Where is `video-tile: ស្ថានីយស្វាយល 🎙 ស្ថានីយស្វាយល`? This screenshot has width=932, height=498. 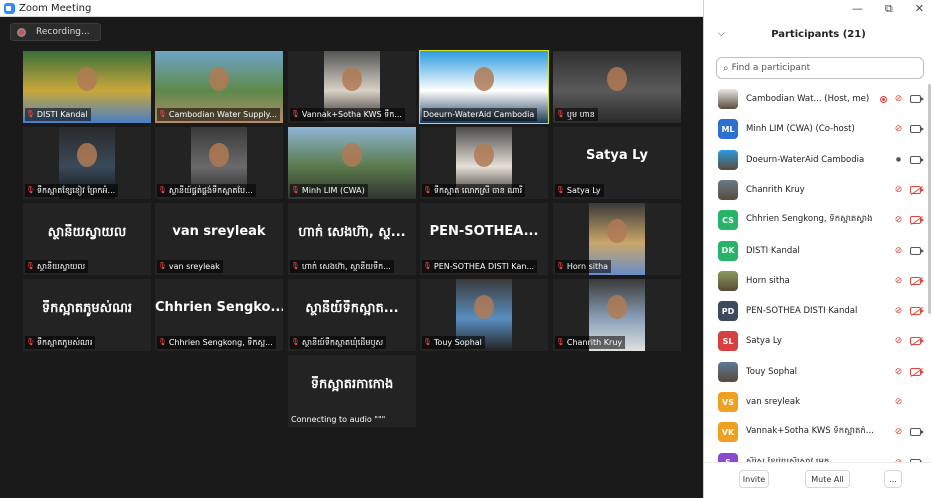 video-tile: ស្ថានីយស្វាយល 🎙 ស្ថានីយស្វាយល is located at coordinates (87, 239).